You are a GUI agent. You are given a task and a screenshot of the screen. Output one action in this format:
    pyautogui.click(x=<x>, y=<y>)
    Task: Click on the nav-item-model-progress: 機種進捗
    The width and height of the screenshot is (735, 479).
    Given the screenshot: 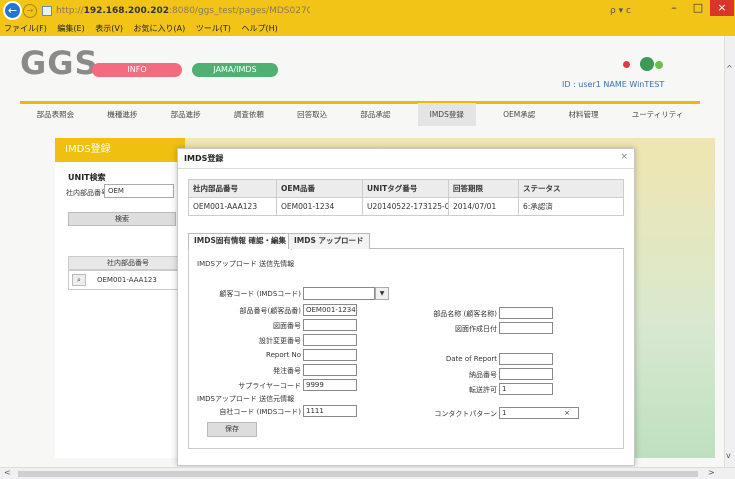 What is the action you would take?
    pyautogui.click(x=122, y=114)
    